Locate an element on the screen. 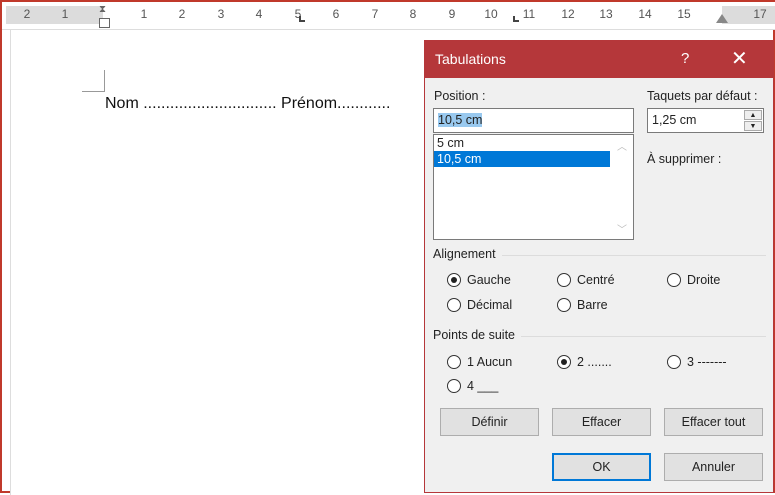 Image resolution: width=775 pixels, height=495 pixels. spin-up-icon: ▲ is located at coordinates (753, 115).